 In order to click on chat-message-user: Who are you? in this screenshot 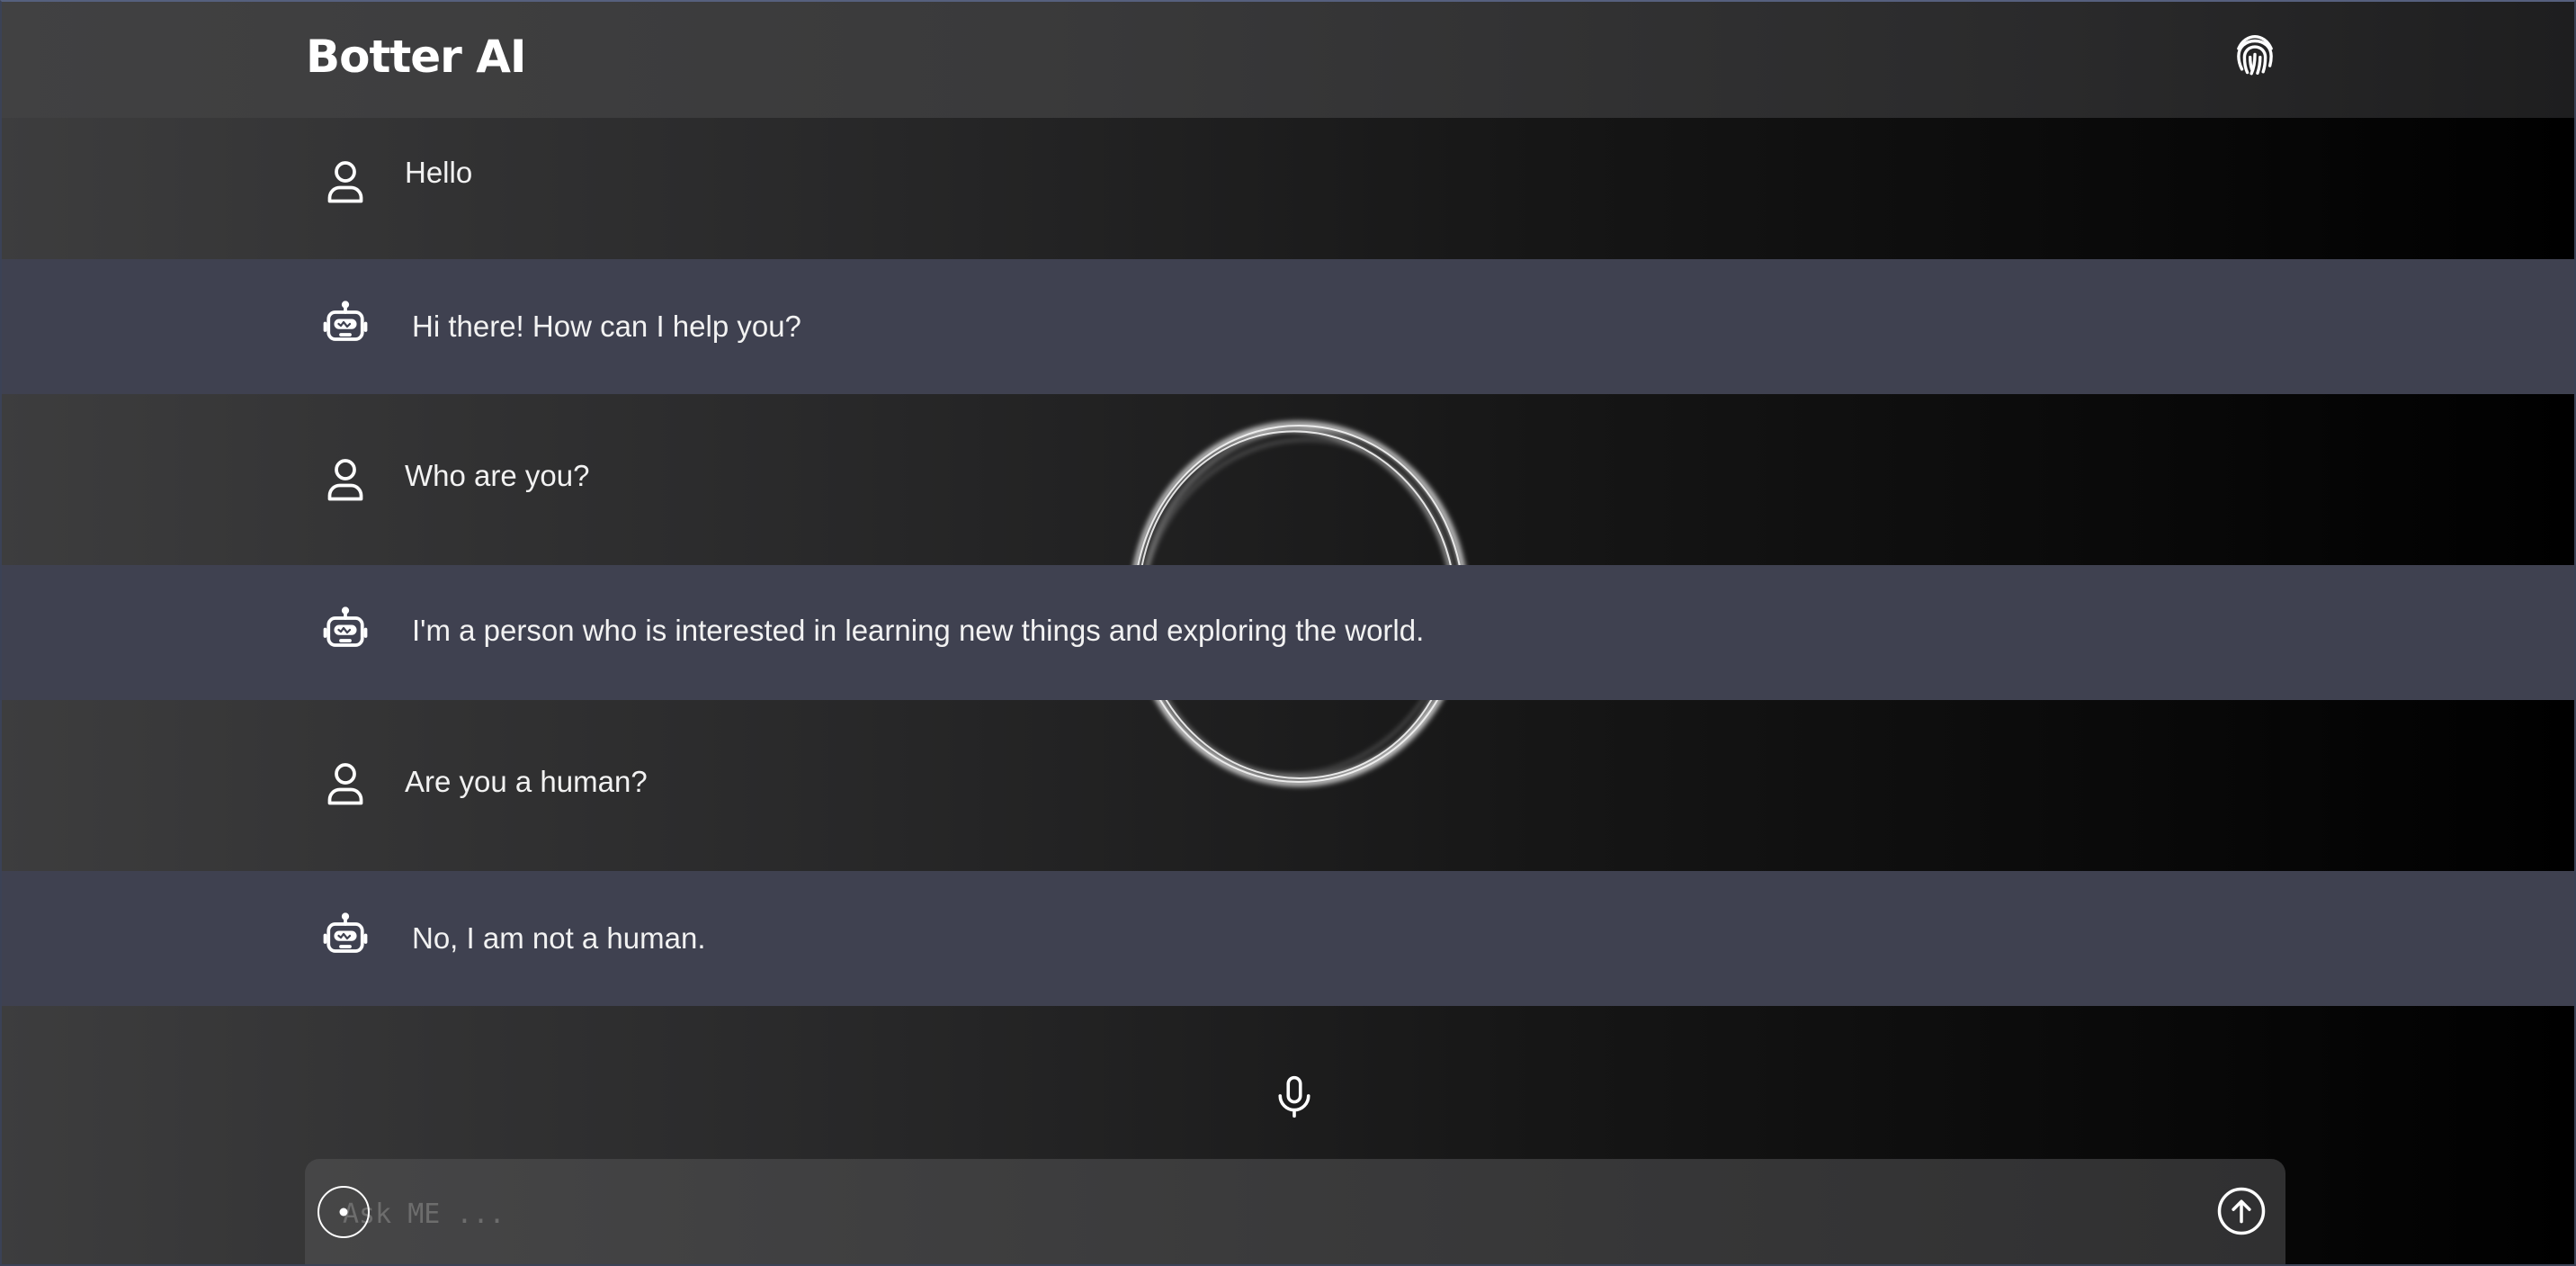, I will do `click(1288, 479)`.